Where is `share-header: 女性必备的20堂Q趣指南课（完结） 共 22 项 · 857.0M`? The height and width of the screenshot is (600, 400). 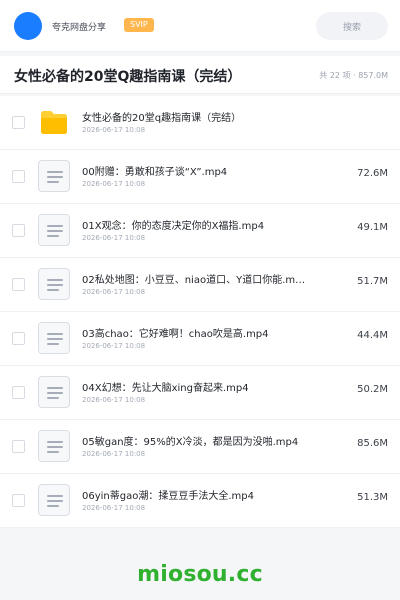 share-header: 女性必备的20堂Q趣指南课（完结） 共 22 项 · 857.0M is located at coordinates (200, 75).